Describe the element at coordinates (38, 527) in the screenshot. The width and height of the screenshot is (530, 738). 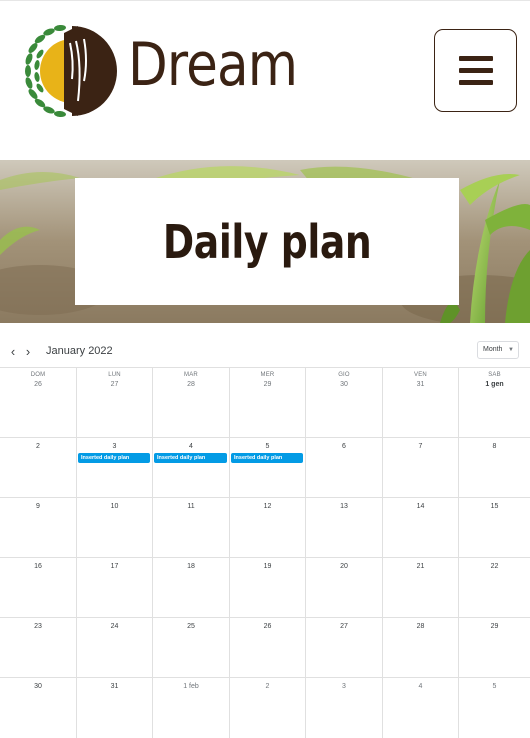
I see `calendar-day-cell: 9` at that location.